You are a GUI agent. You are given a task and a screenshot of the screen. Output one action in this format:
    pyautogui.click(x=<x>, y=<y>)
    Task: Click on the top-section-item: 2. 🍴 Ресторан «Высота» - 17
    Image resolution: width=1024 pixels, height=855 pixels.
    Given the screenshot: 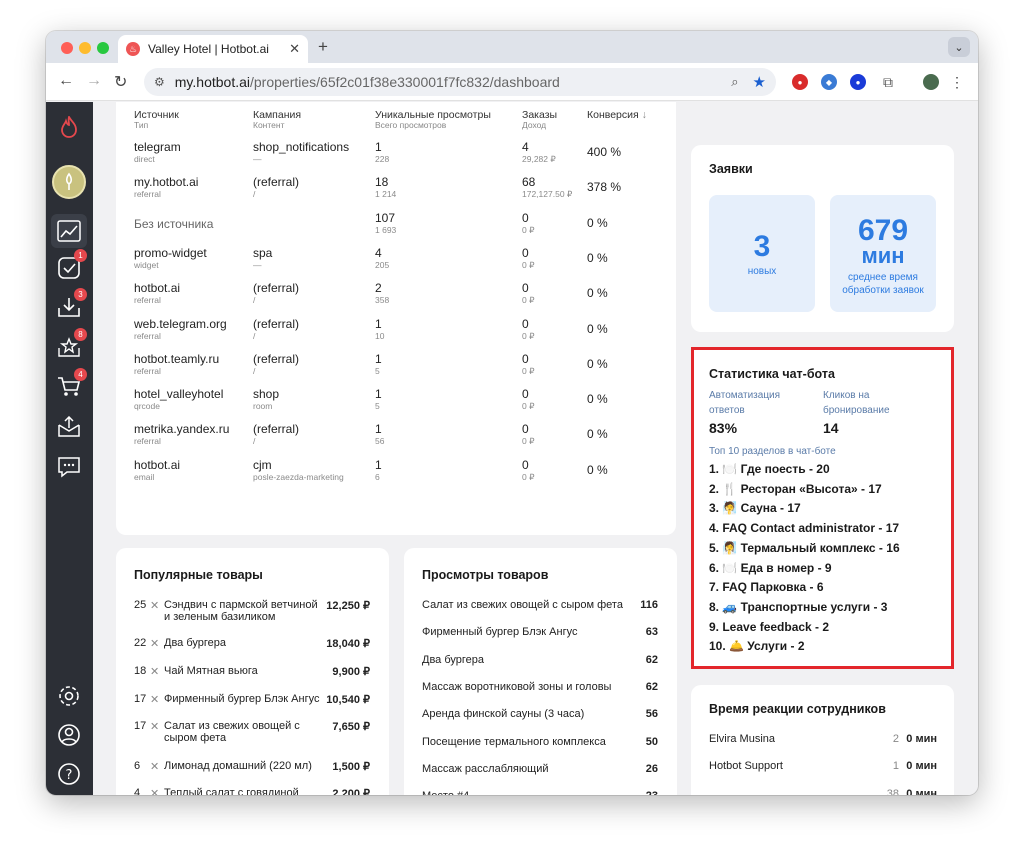 What is the action you would take?
    pyautogui.click(x=795, y=489)
    